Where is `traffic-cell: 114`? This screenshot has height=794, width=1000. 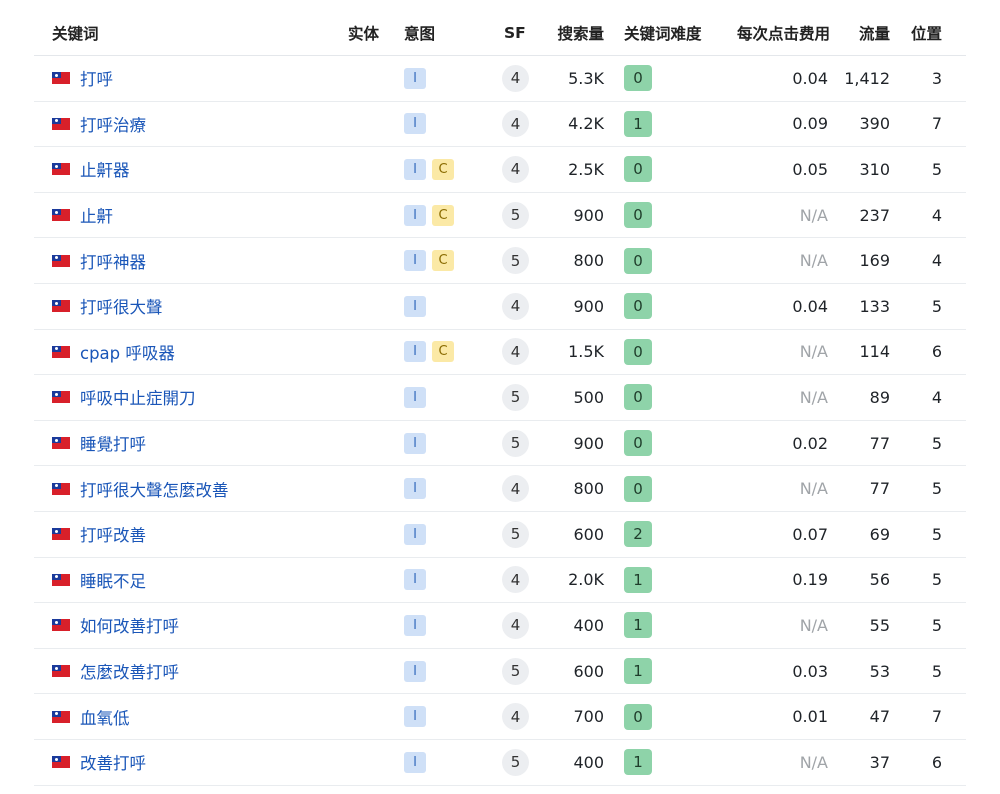 traffic-cell: 114 is located at coordinates (874, 352).